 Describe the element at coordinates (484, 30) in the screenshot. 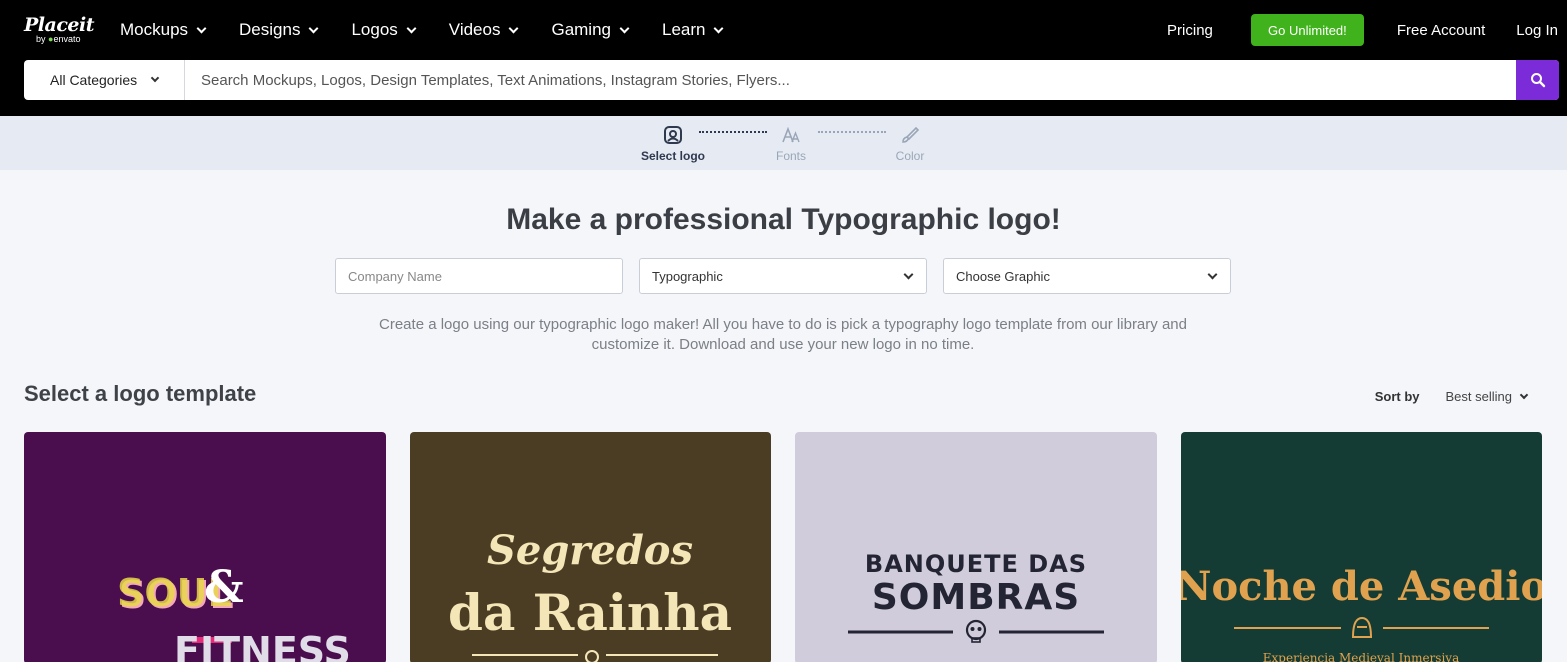

I see `nav-videos: Videos` at that location.